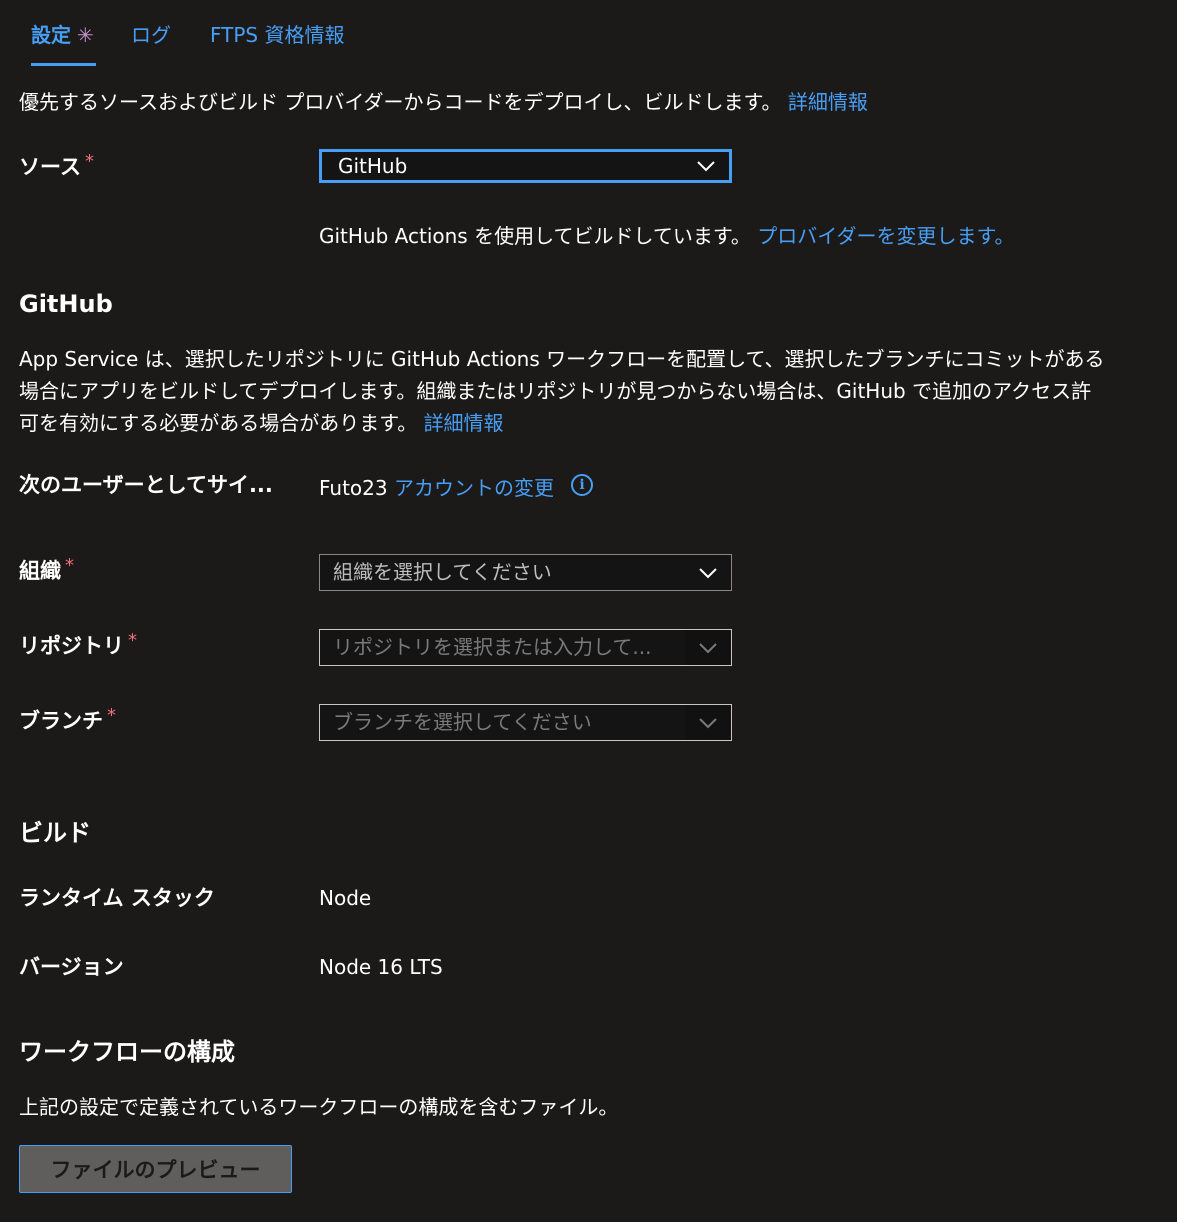  What do you see at coordinates (442, 572) in the screenshot?
I see `org-dropdown-placeholder: 組織を選択してください` at bounding box center [442, 572].